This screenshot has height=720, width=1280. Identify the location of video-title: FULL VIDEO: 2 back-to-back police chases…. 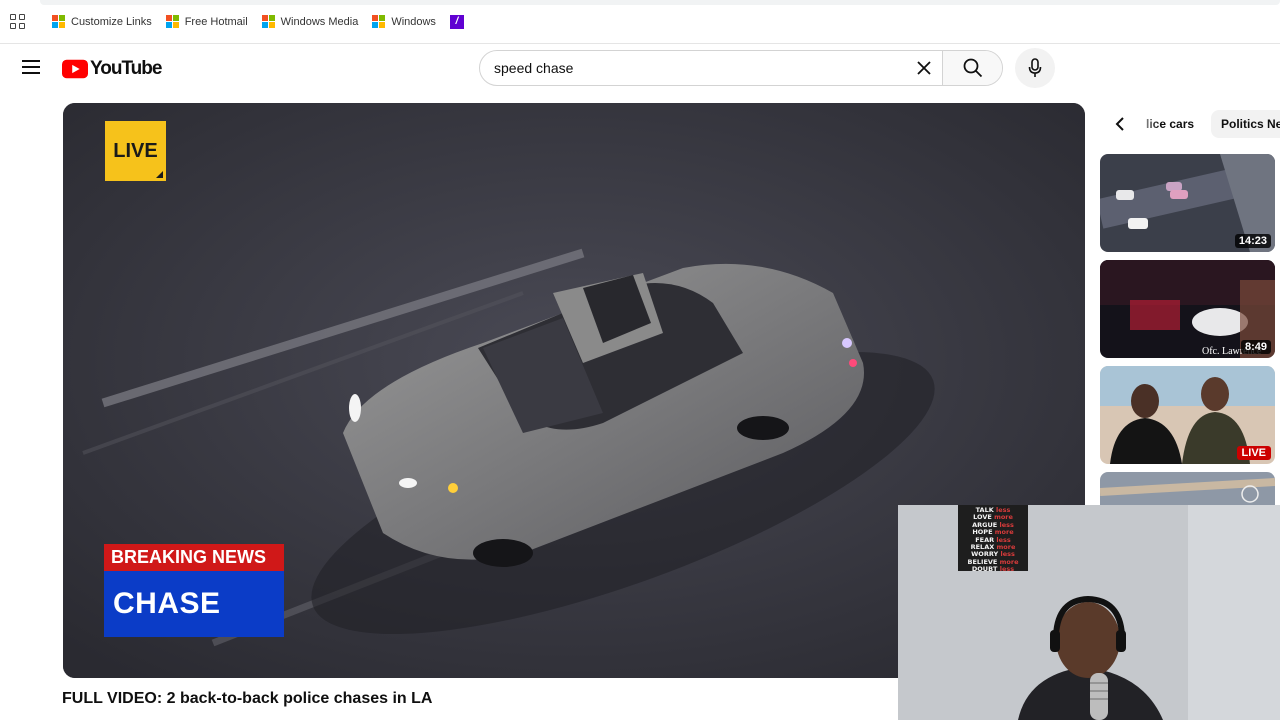
(247, 698).